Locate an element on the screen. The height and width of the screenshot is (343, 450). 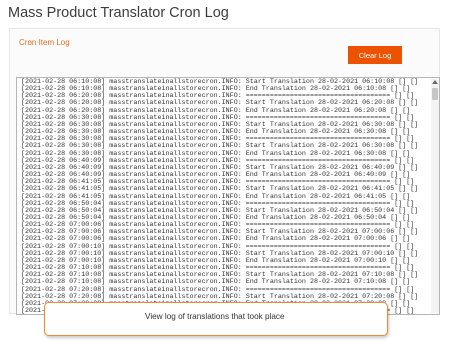
callout-text: View log of translations that took place is located at coordinates (215, 316).